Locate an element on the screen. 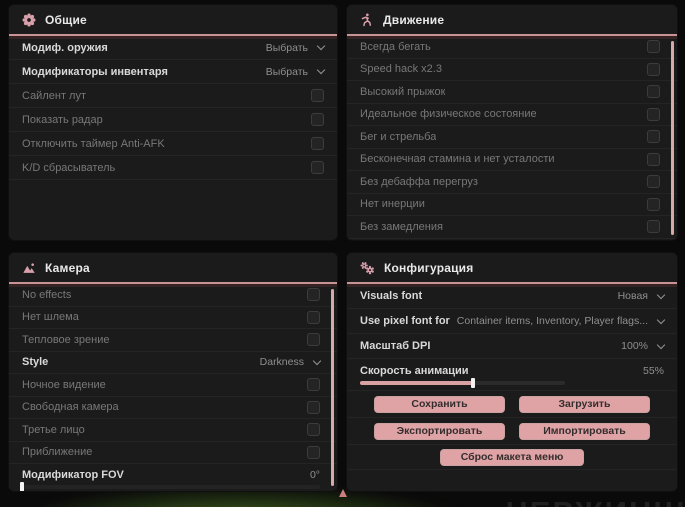 This screenshot has height=507, width=685. row-label: Свободная камера is located at coordinates (70, 407).